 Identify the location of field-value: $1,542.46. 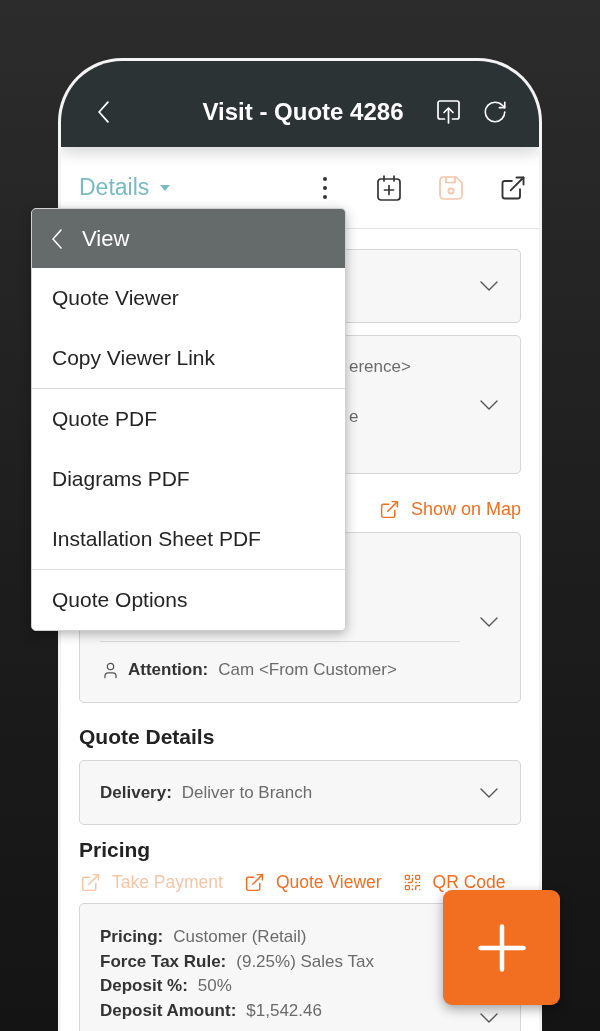
(284, 1010).